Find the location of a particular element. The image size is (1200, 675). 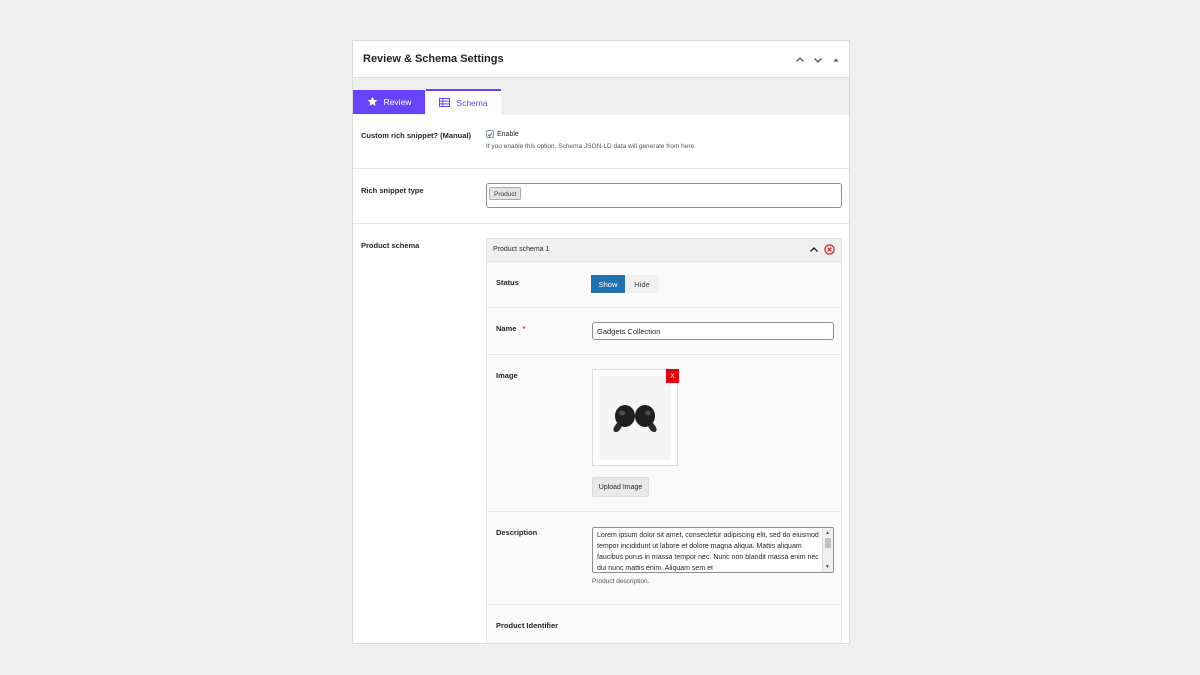

scroll-down-icon: ▼ is located at coordinates (827, 567).